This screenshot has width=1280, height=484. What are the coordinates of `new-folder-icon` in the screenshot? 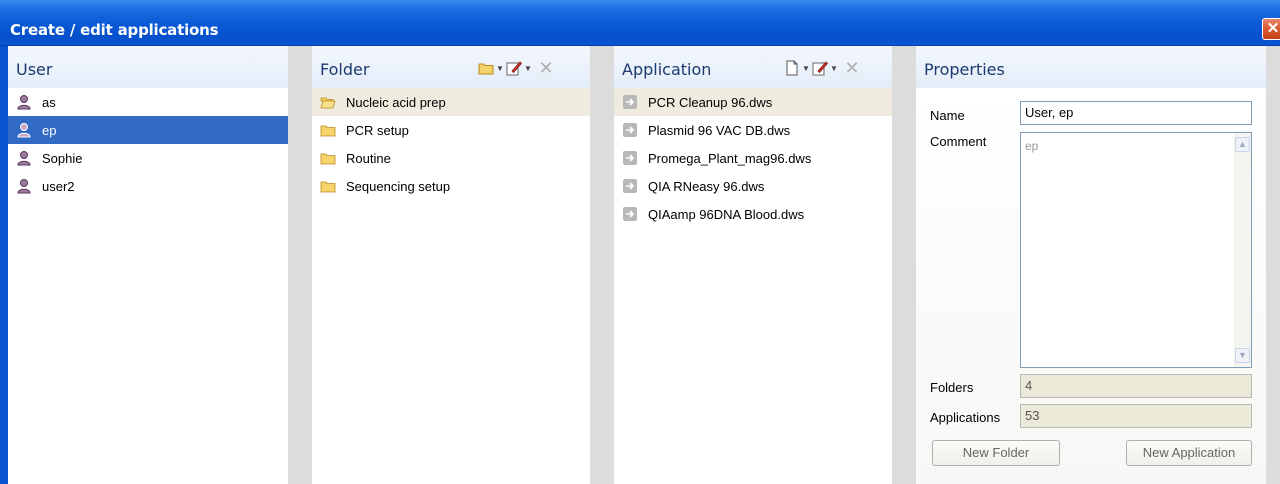 It's located at (486, 68).